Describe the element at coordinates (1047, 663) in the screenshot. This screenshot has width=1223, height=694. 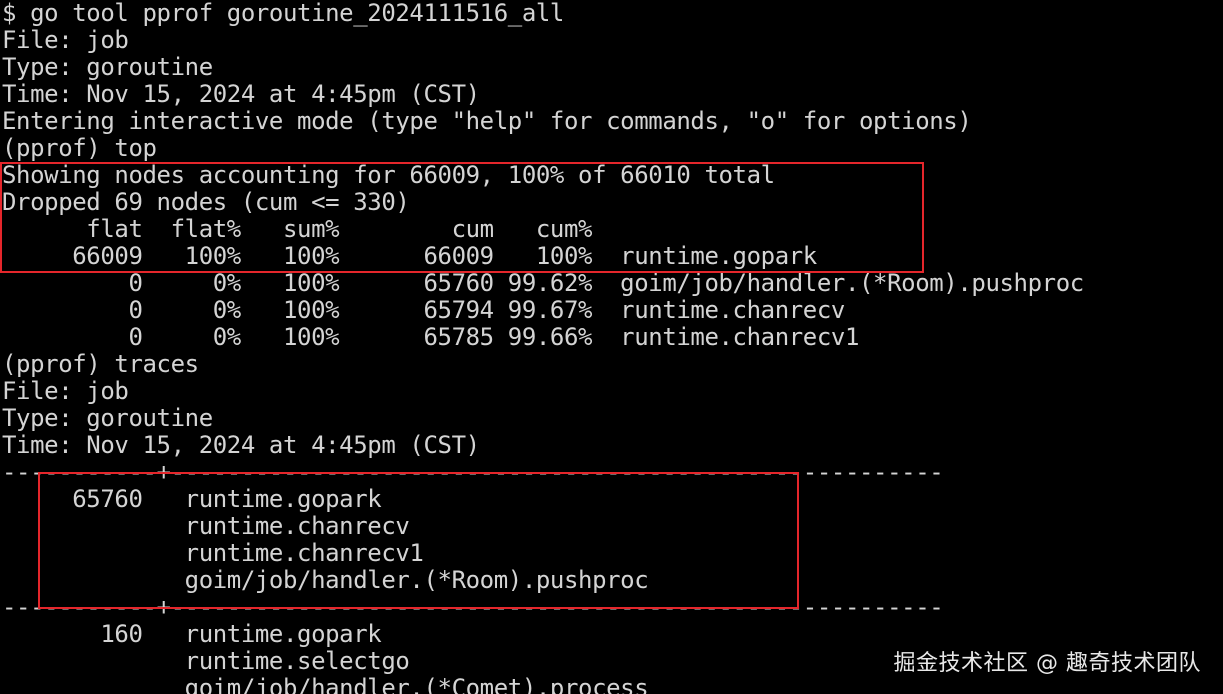
I see `watermark-text: 掘金技术社区 @ 趣奇技术团队` at that location.